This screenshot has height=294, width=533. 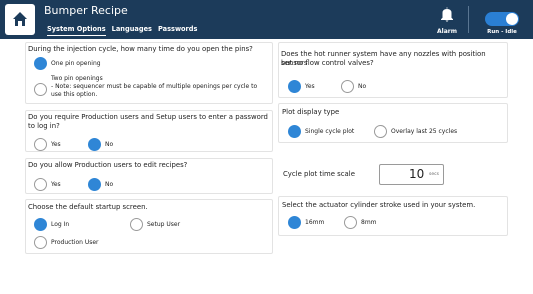 I want to click on option-setup-user: Setup User, so click(x=155, y=224).